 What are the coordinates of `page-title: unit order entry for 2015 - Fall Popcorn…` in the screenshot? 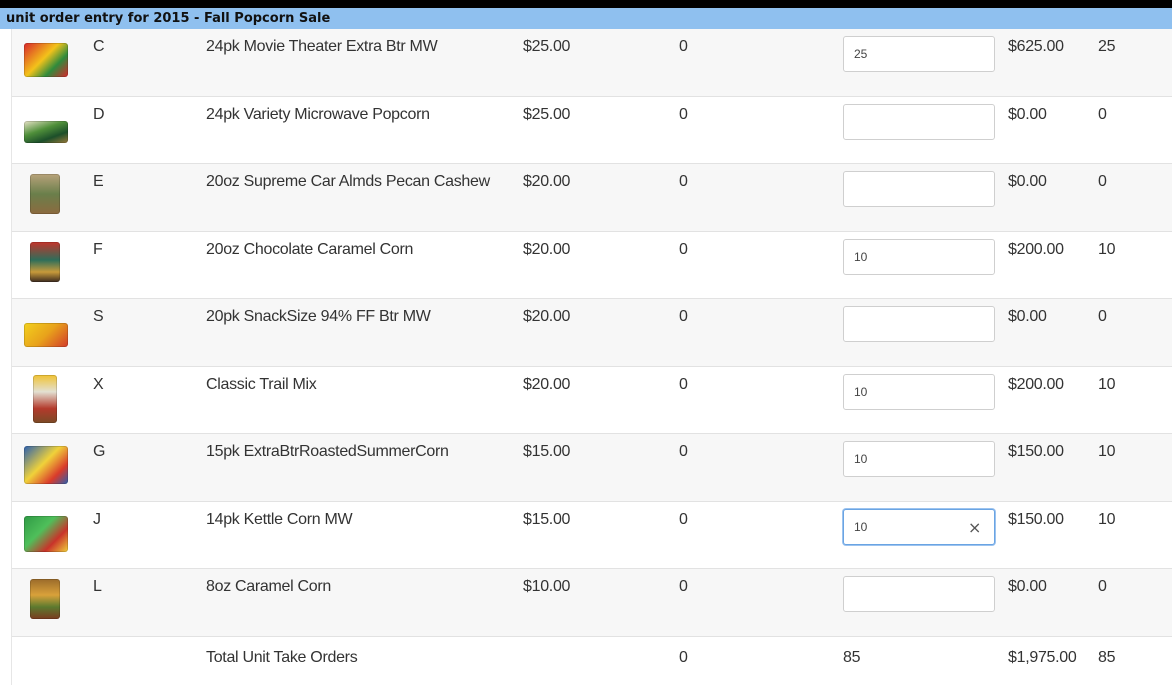 It's located at (586, 18).